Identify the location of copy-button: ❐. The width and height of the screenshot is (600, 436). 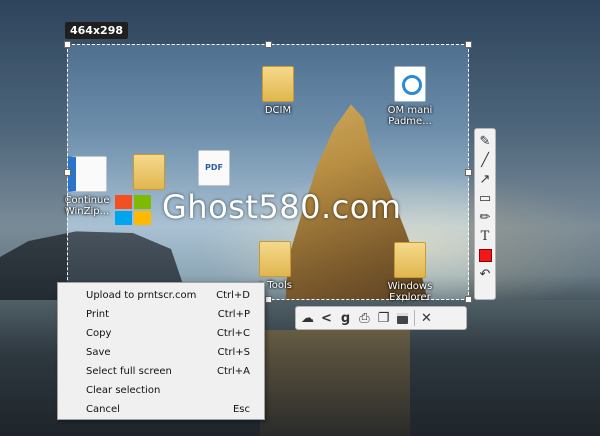
(383, 318).